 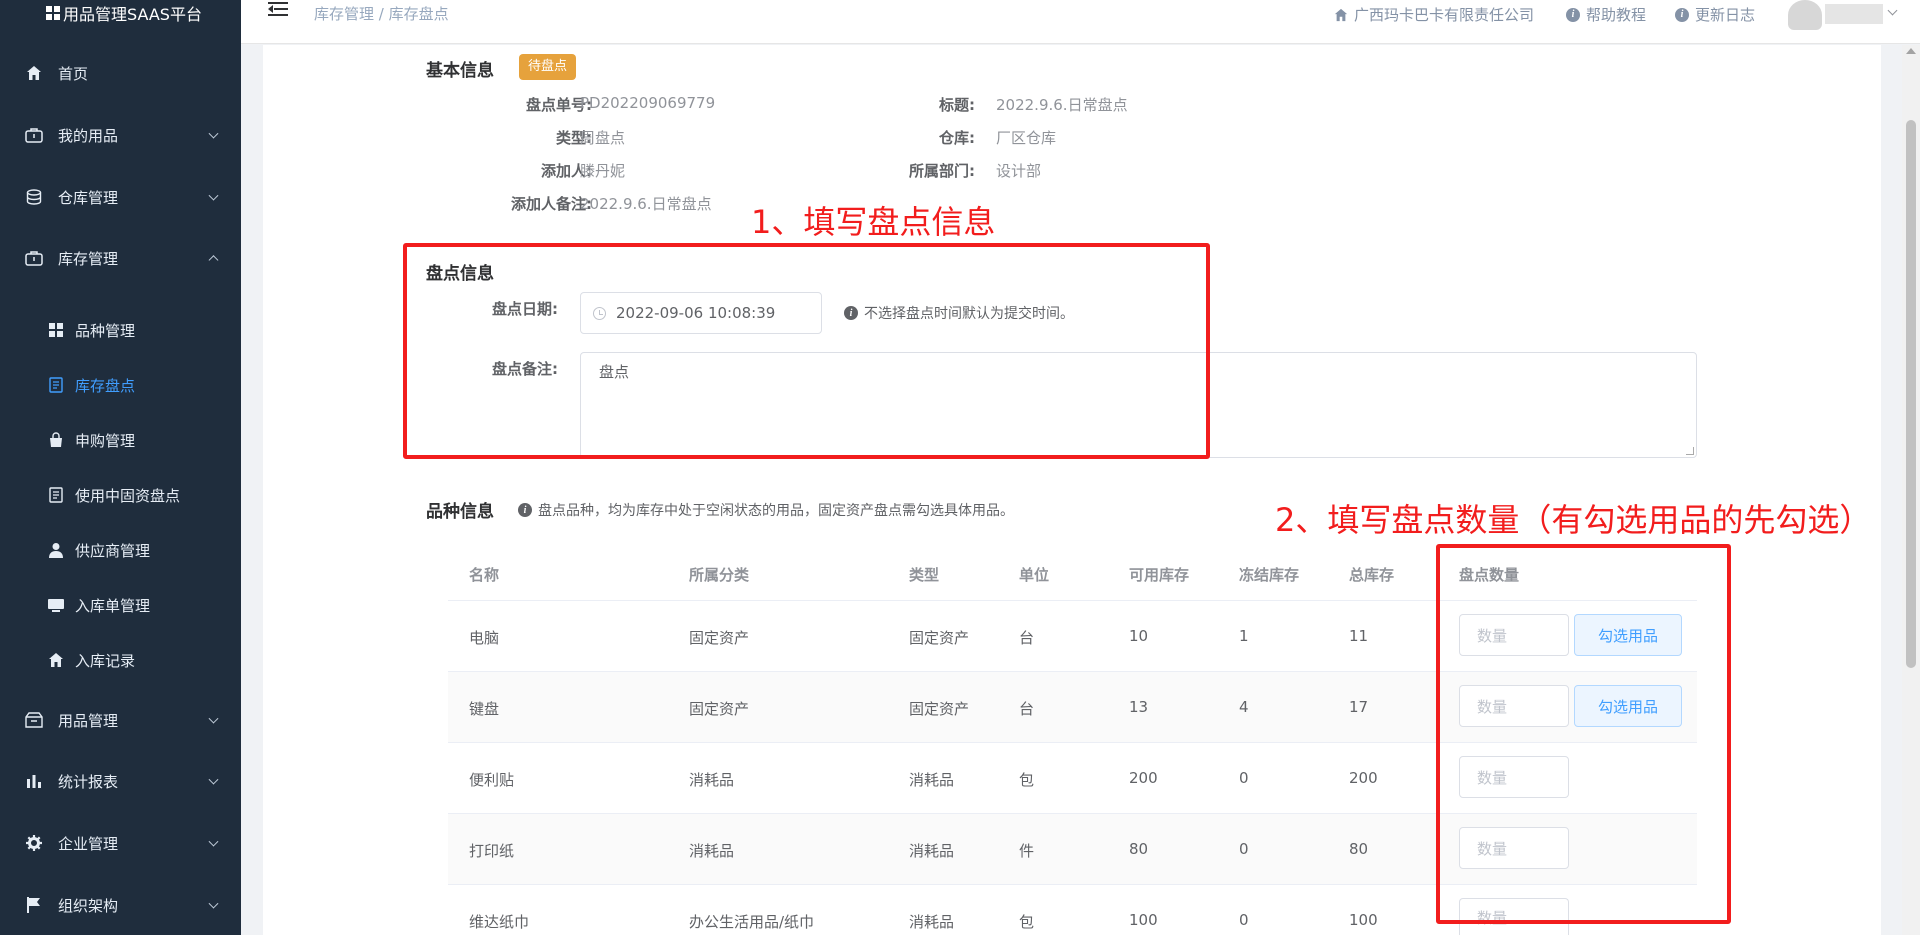 I want to click on sidebar-item-label: 库存管理, so click(x=88, y=258).